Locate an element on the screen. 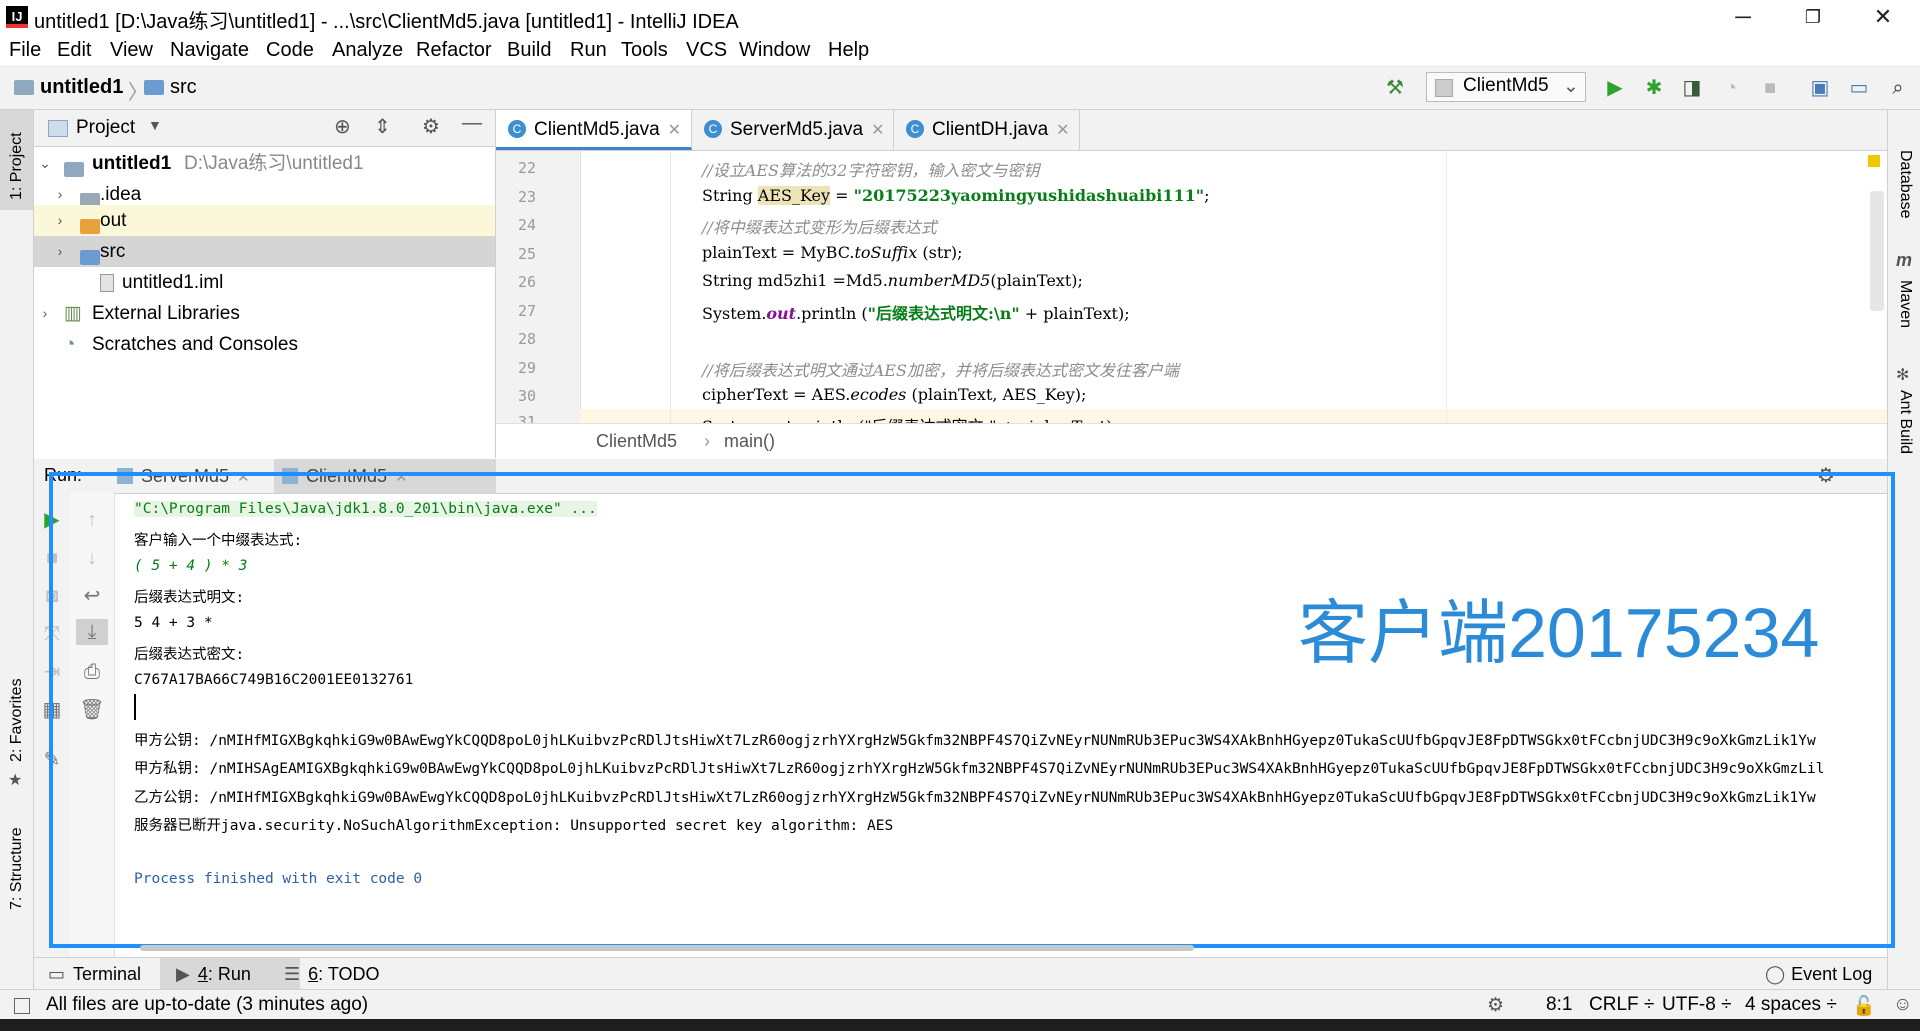 This screenshot has width=1920, height=1031. collapse-all-icon: ⇕ is located at coordinates (382, 126).